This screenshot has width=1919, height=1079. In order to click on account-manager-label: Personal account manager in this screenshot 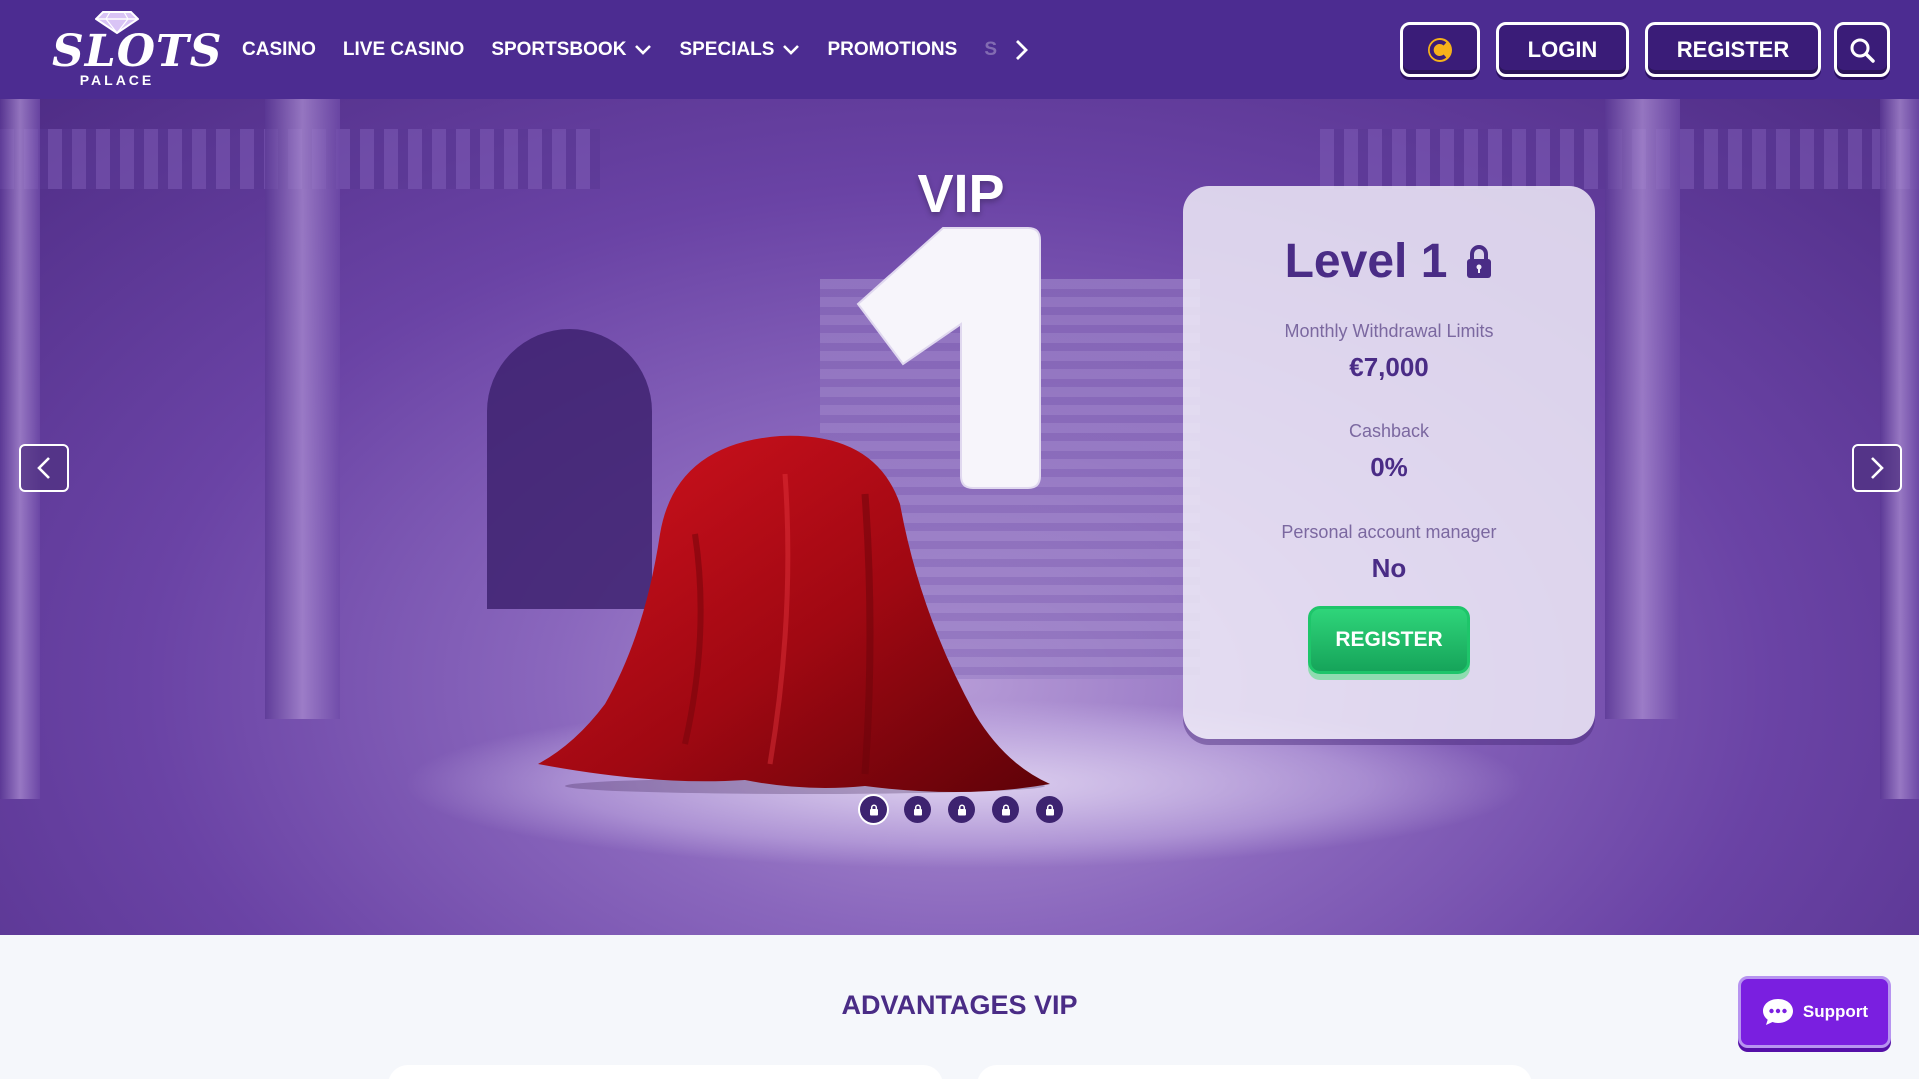, I will do `click(1389, 532)`.